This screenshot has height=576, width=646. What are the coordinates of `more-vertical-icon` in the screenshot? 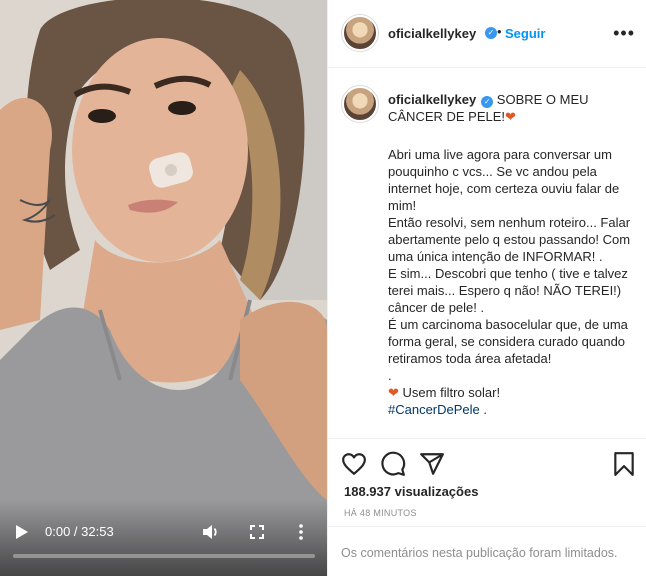 It's located at (301, 532).